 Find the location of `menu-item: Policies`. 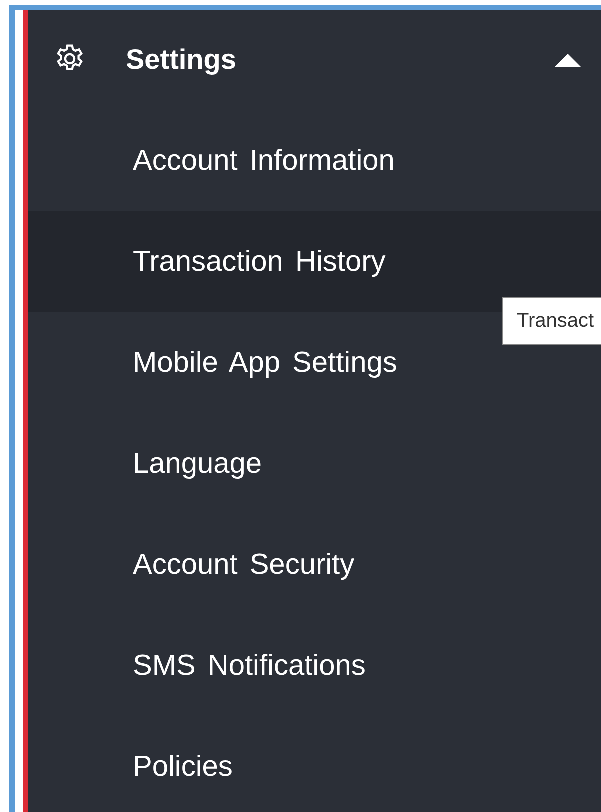

menu-item: Policies is located at coordinates (183, 766).